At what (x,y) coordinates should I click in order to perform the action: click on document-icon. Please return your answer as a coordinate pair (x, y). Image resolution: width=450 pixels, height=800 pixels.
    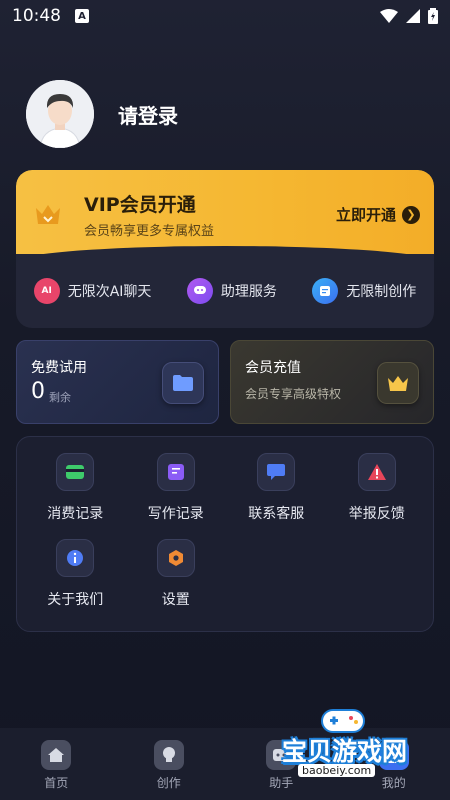
    Looking at the image, I should click on (175, 472).